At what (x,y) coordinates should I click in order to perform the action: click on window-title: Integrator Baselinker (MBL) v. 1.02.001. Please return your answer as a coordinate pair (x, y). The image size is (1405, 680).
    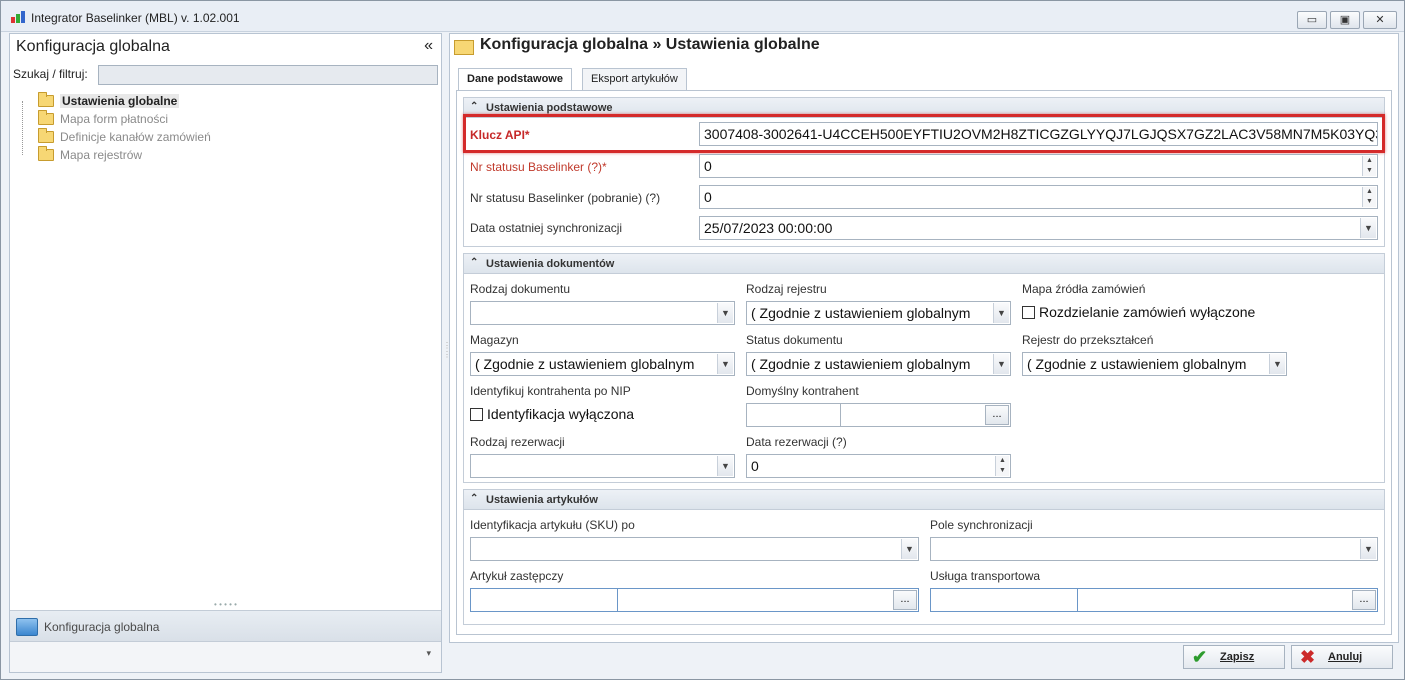
    Looking at the image, I should click on (135, 18).